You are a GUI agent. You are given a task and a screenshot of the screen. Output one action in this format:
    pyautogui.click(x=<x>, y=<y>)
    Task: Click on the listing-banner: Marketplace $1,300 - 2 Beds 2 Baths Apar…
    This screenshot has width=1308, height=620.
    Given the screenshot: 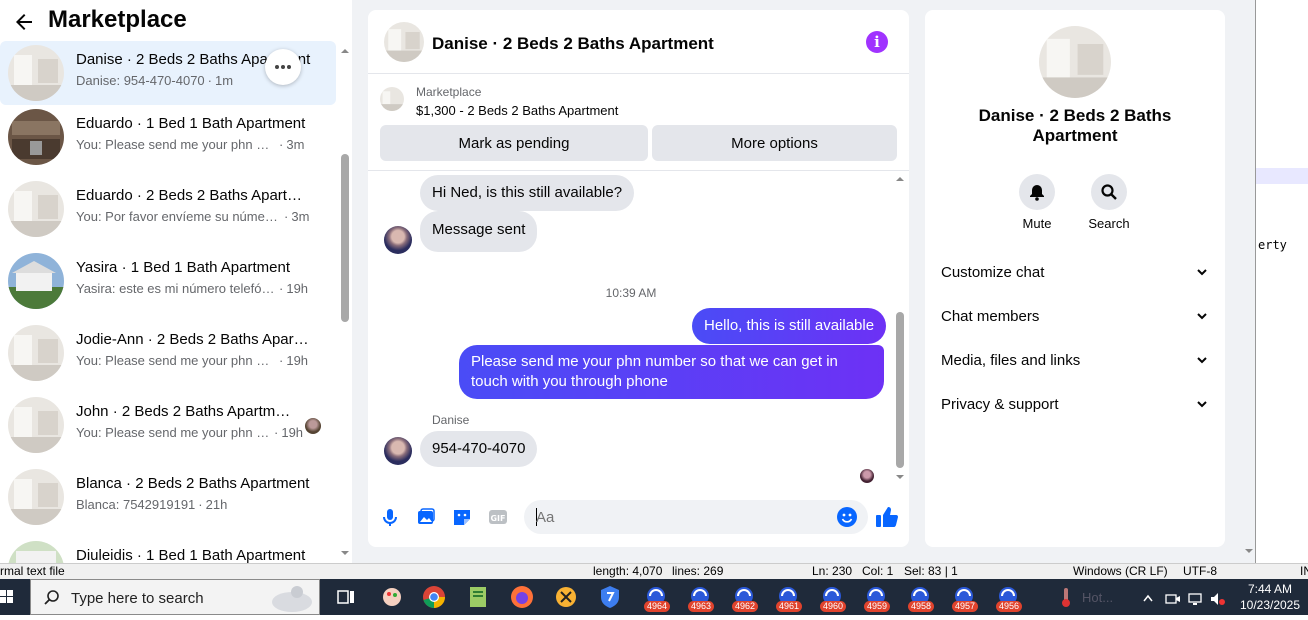 What is the action you would take?
    pyautogui.click(x=638, y=123)
    